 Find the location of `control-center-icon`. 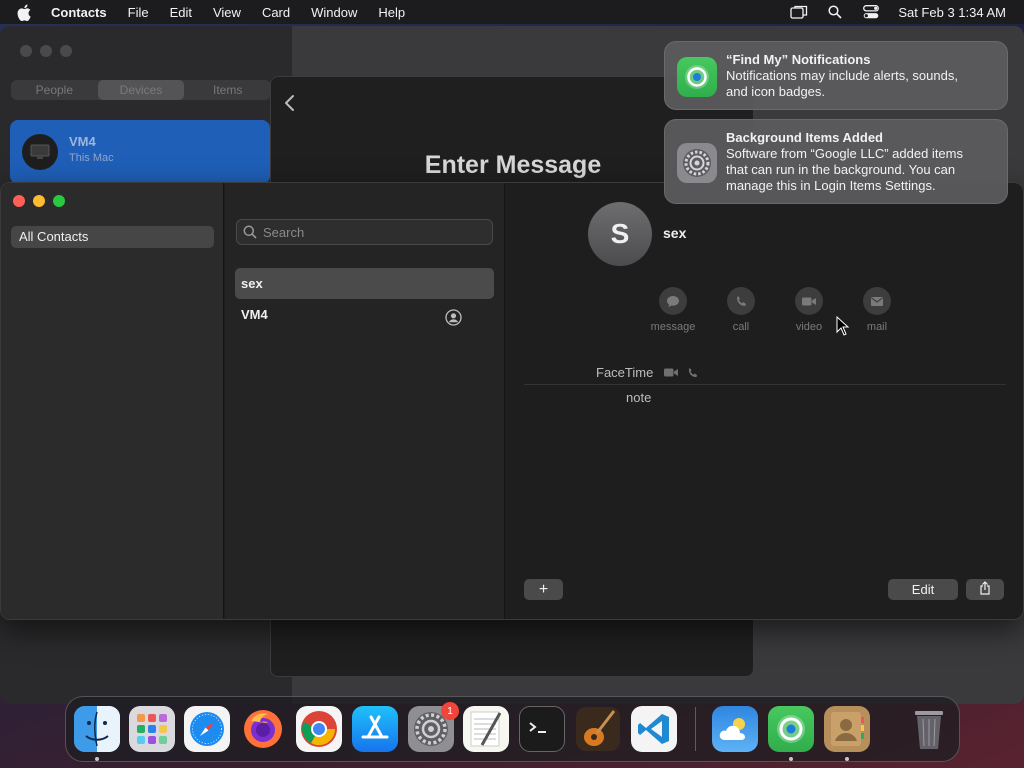

control-center-icon is located at coordinates (871, 12).